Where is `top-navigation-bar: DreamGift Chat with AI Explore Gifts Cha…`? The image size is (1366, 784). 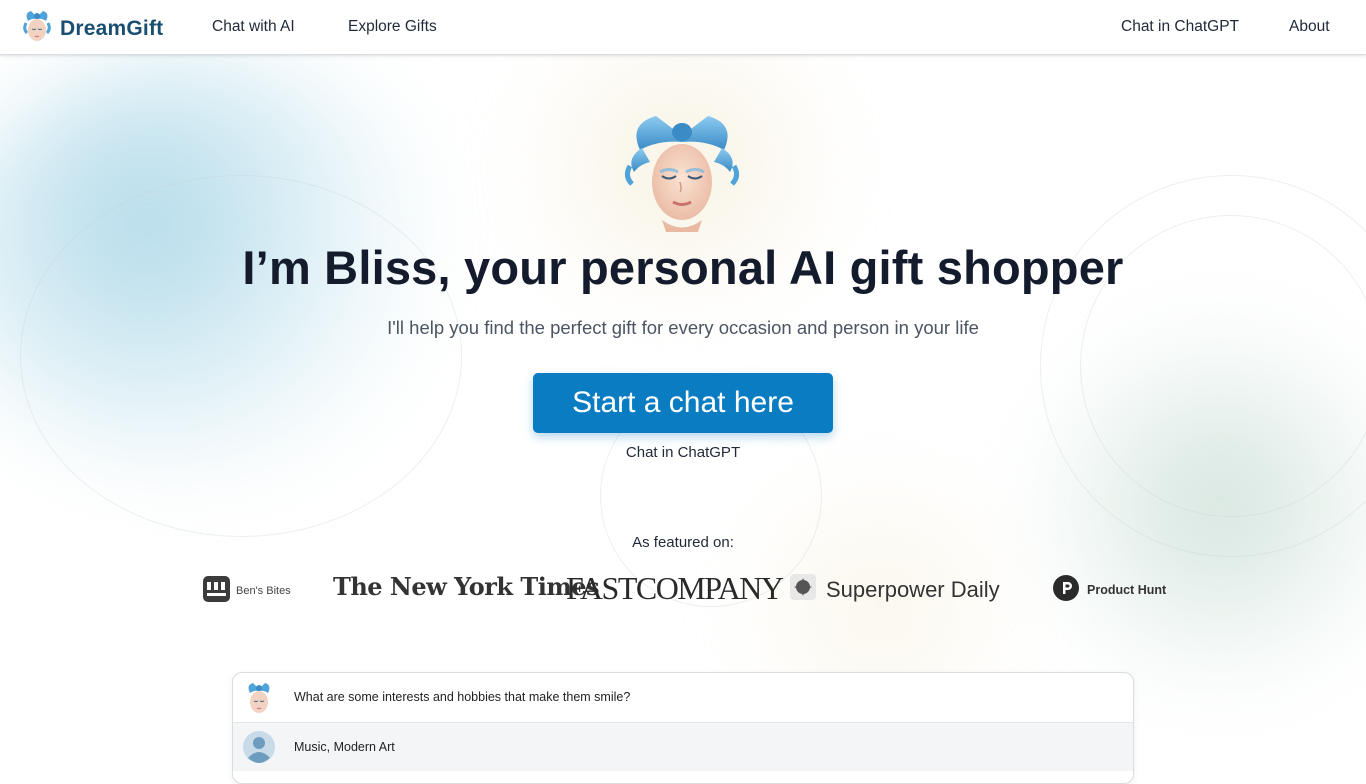 top-navigation-bar: DreamGift Chat with AI Explore Gifts Cha… is located at coordinates (683, 27).